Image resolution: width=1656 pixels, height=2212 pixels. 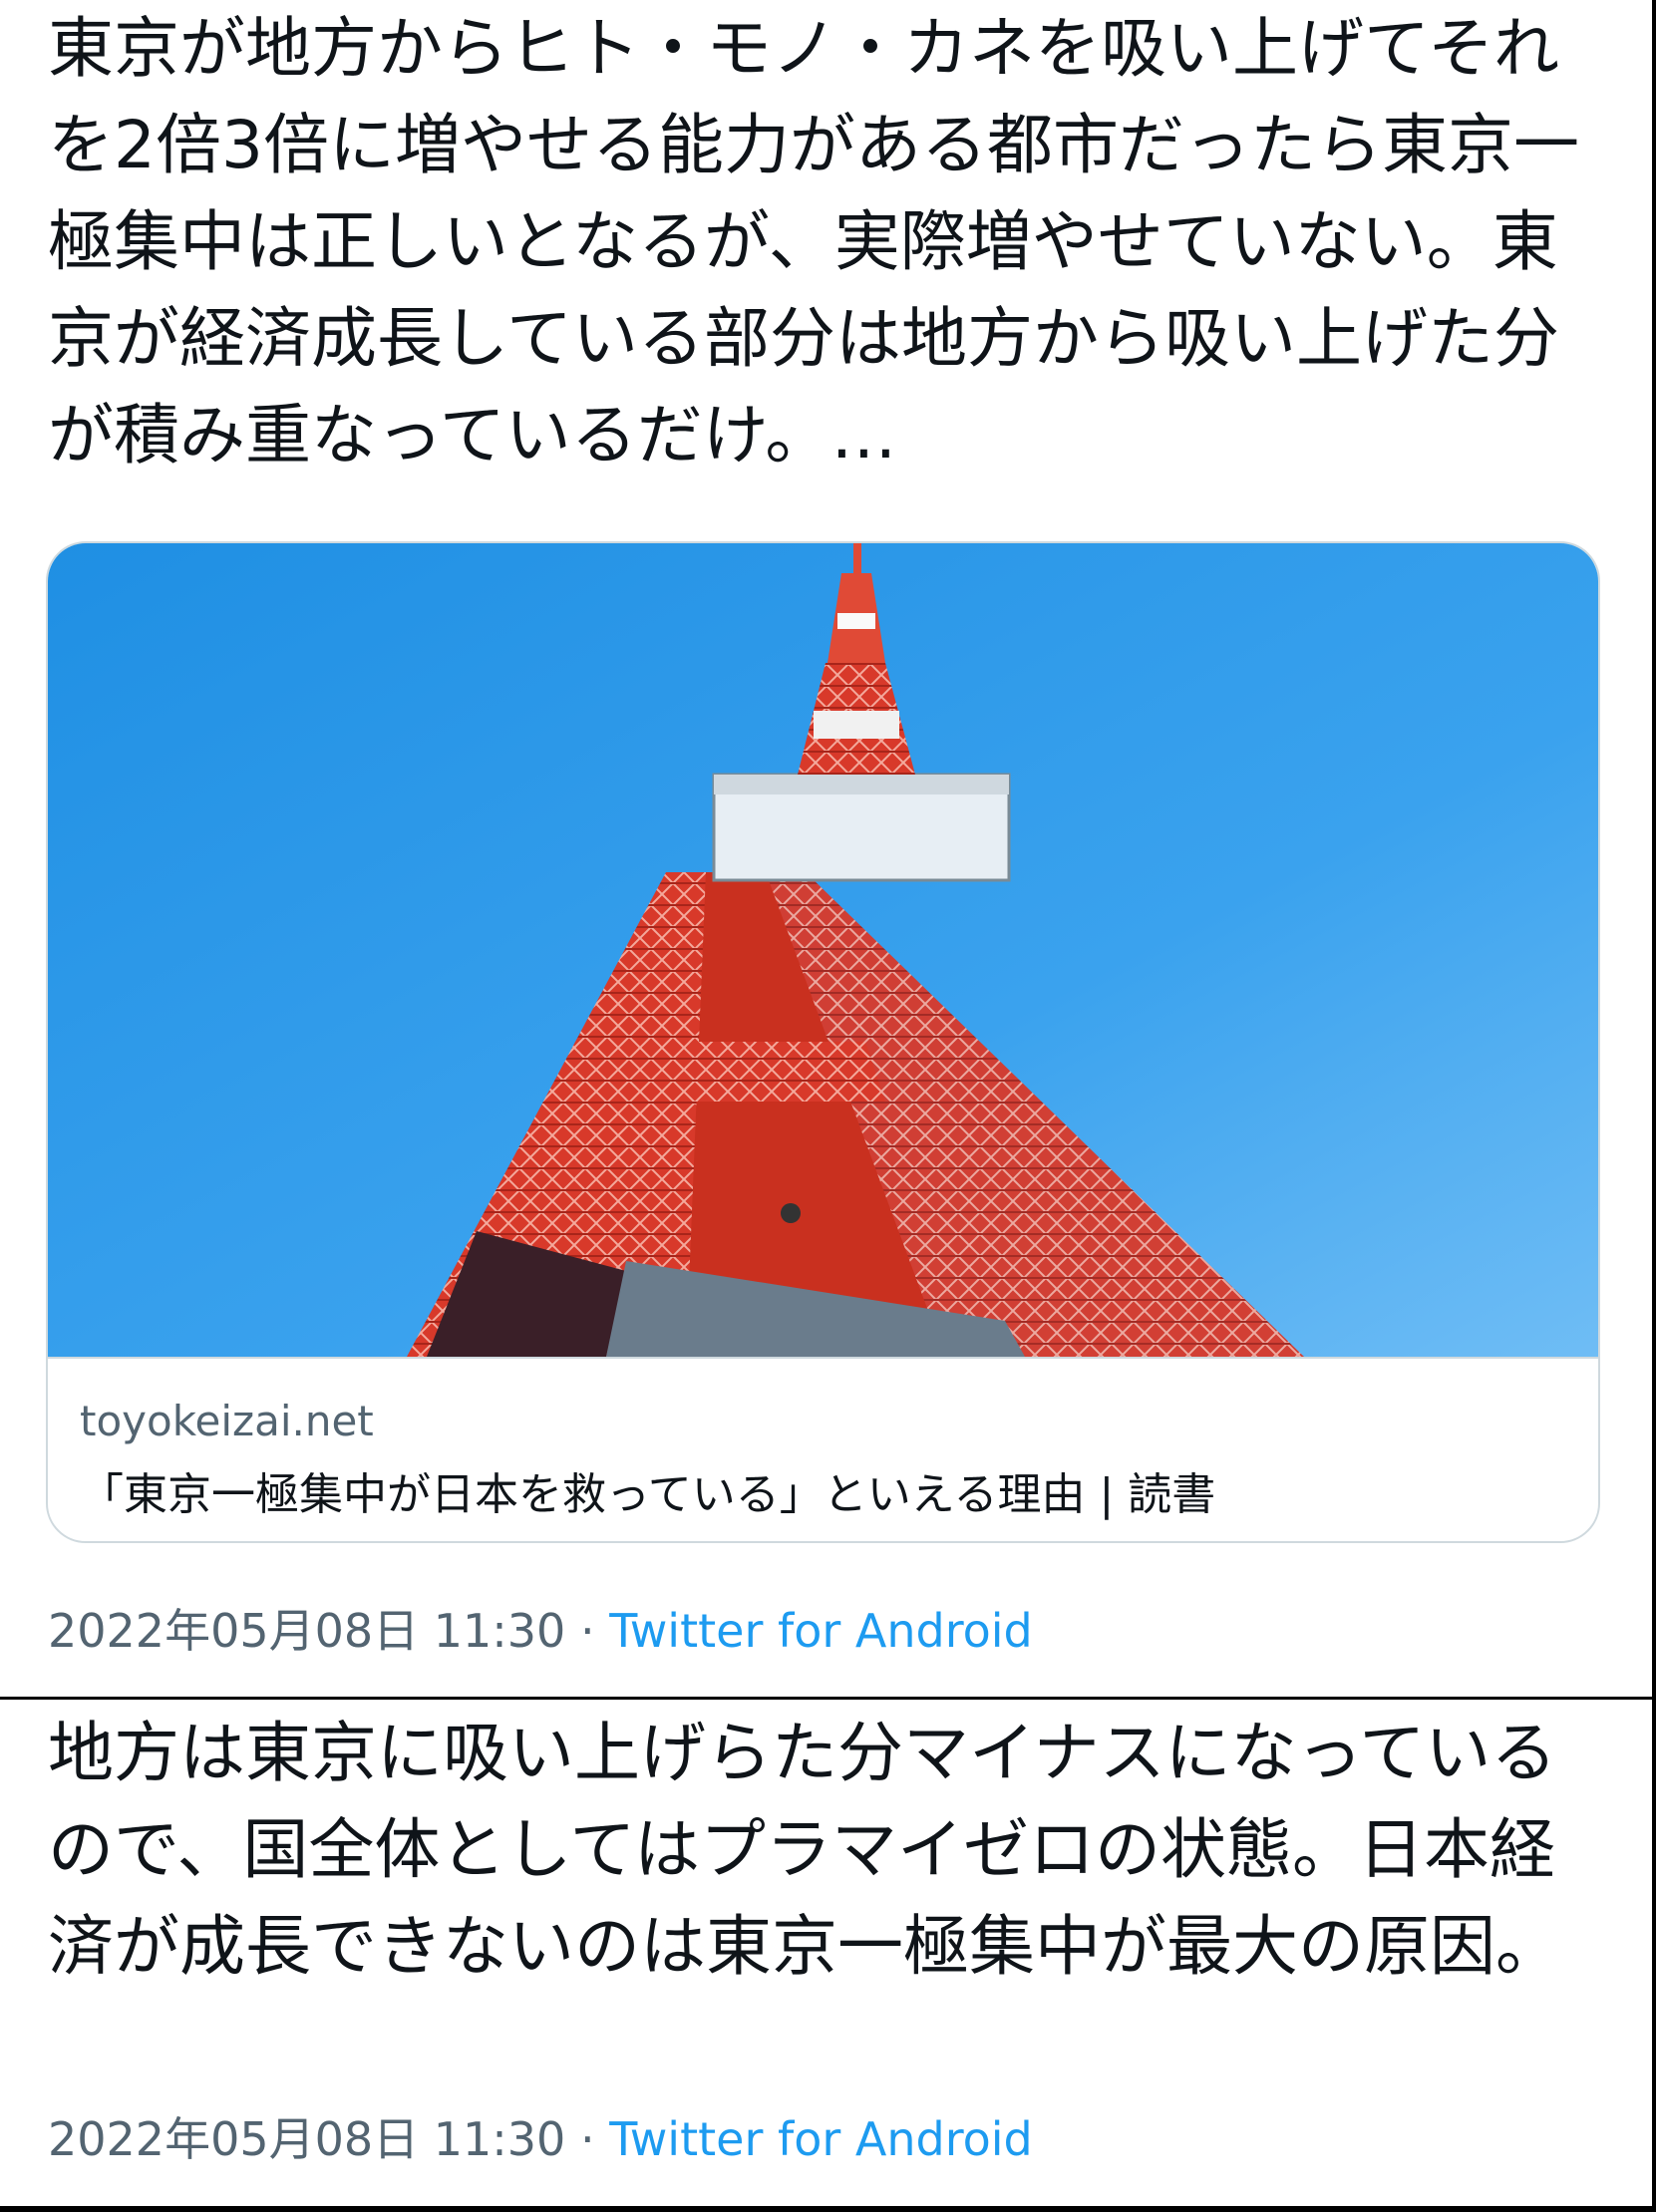 What do you see at coordinates (306, 1631) in the screenshot?
I see `tweet-timestamp: 2022年05月08日 11:30` at bounding box center [306, 1631].